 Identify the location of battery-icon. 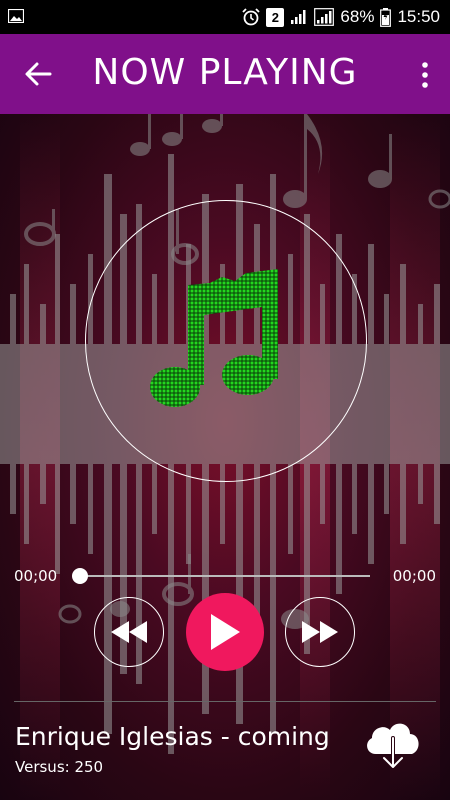
(386, 17).